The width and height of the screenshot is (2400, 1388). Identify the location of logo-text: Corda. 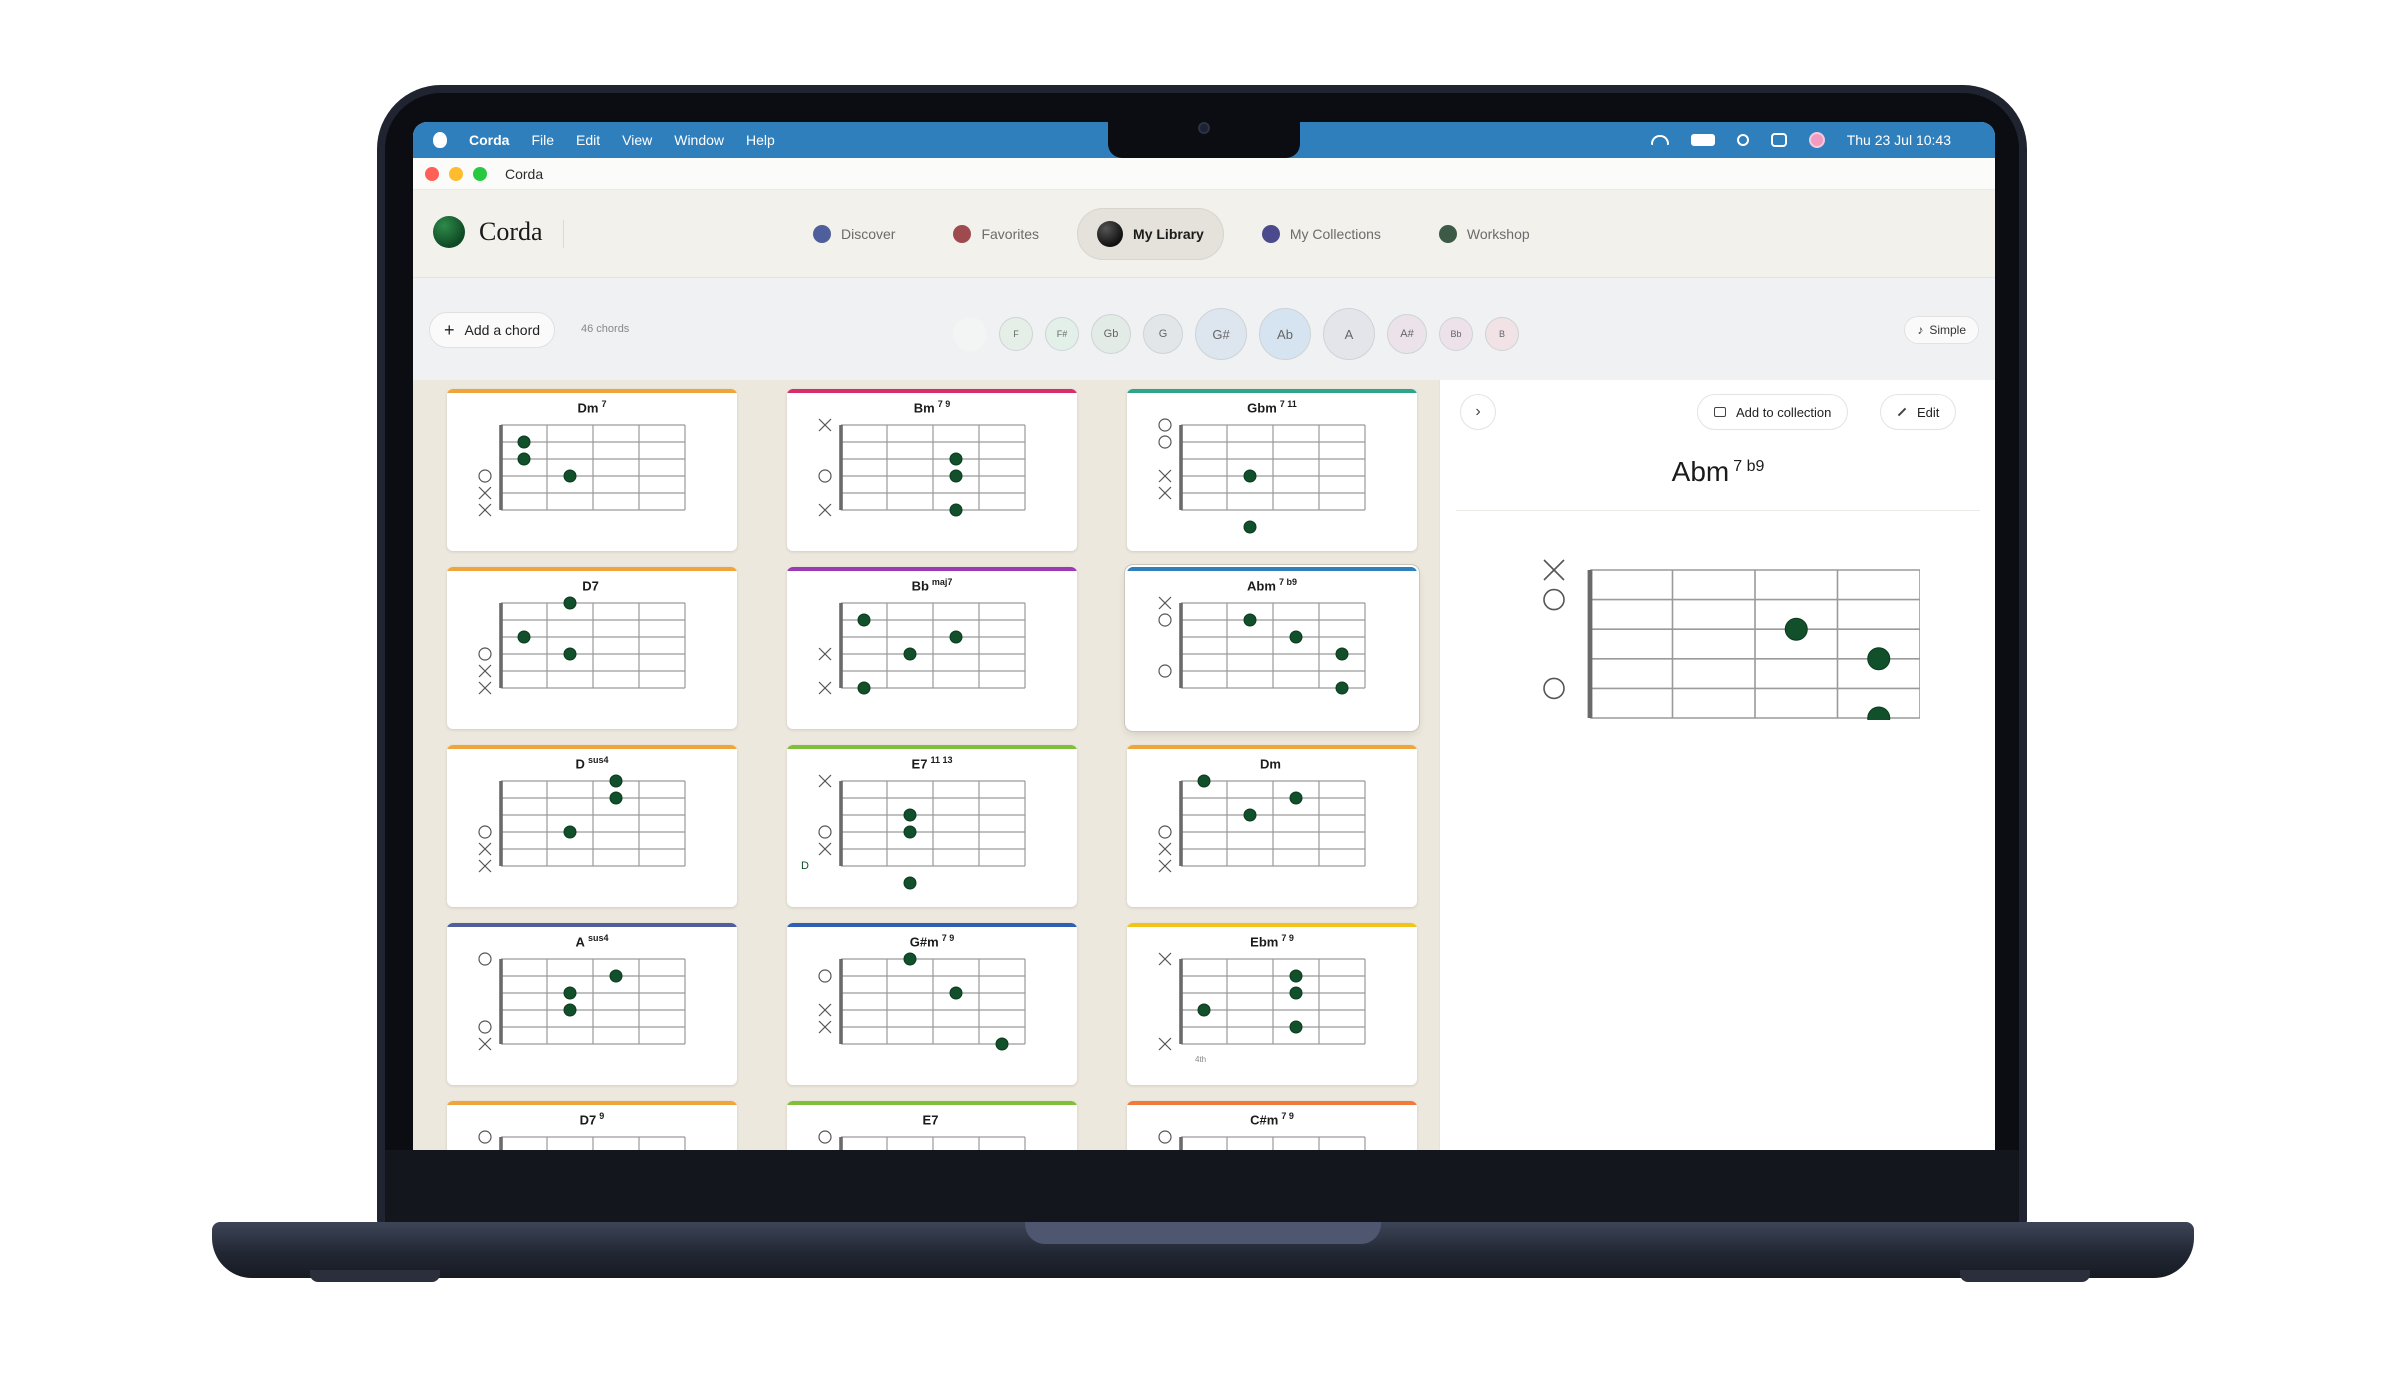
(511, 231).